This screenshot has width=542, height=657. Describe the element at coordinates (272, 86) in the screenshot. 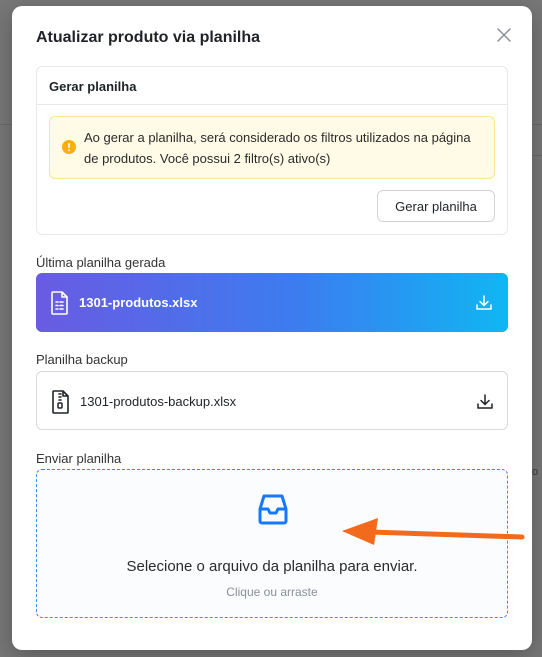

I see `card-header: Gerar planilha` at that location.